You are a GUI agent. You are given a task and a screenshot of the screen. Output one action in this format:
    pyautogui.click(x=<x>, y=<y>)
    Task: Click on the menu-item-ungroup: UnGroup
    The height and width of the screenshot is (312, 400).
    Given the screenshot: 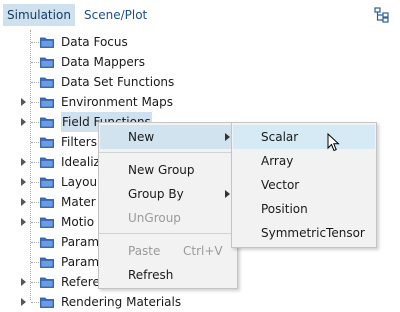 What is the action you would take?
    pyautogui.click(x=168, y=218)
    